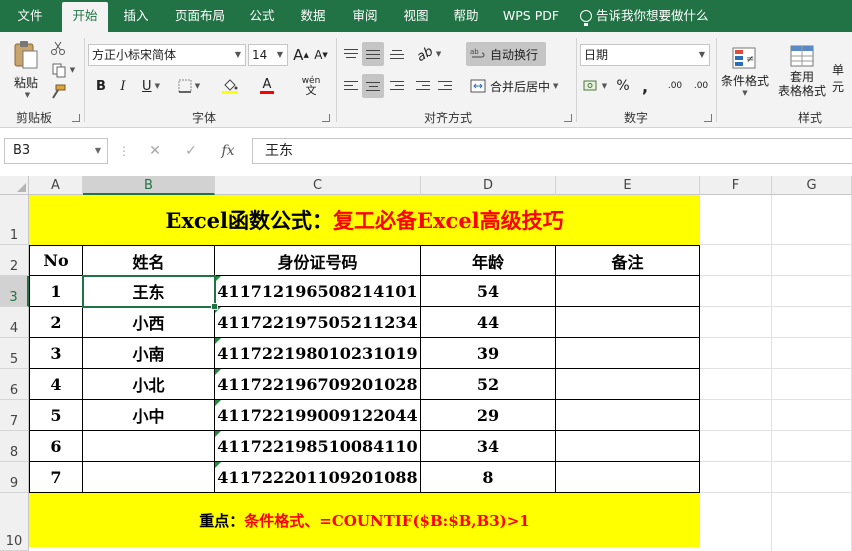  What do you see at coordinates (655, 16) in the screenshot?
I see `tell-me-box: 告诉我你想要做什么` at bounding box center [655, 16].